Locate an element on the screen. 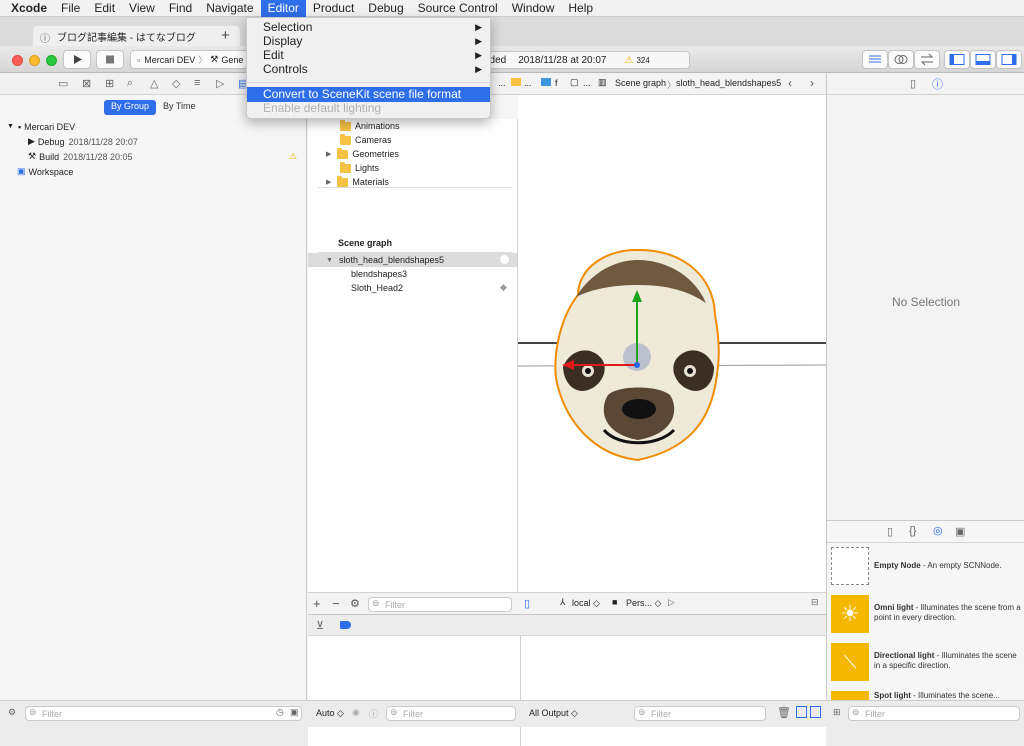 The height and width of the screenshot is (746, 1024). version-editor-button is located at coordinates (927, 59).